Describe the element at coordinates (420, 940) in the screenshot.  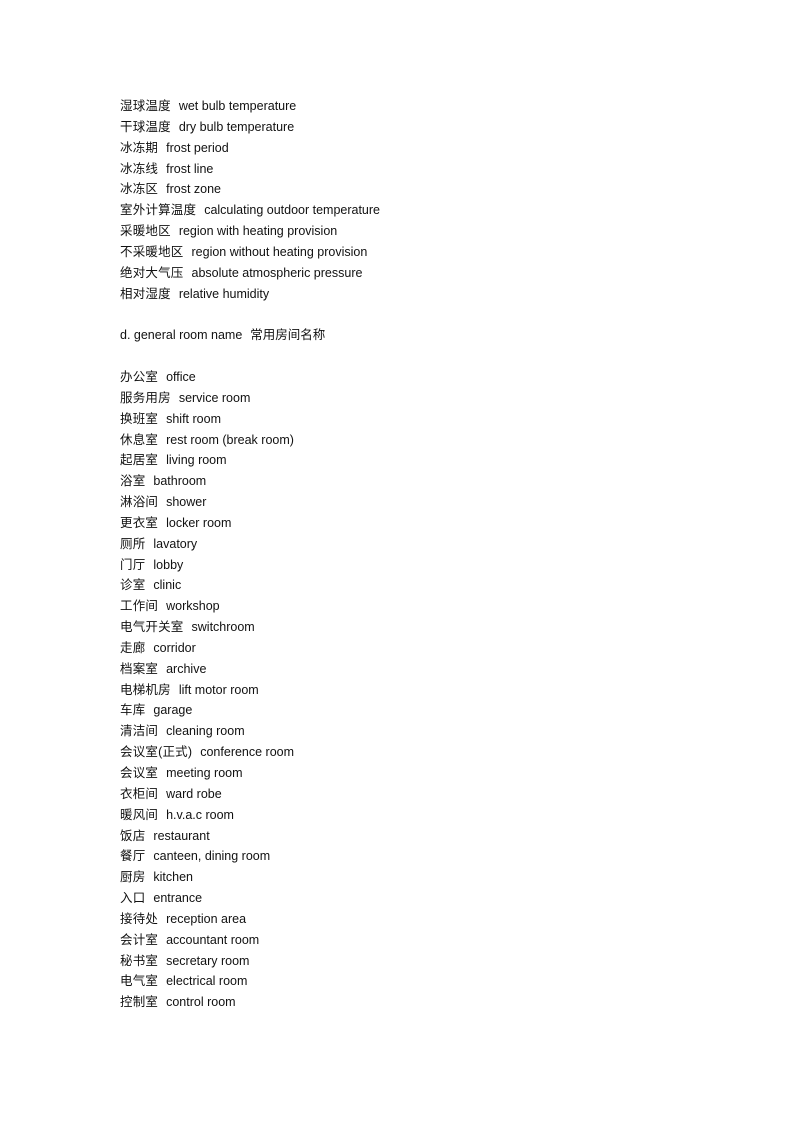
I see `term-row: 会计室 accountant room` at that location.